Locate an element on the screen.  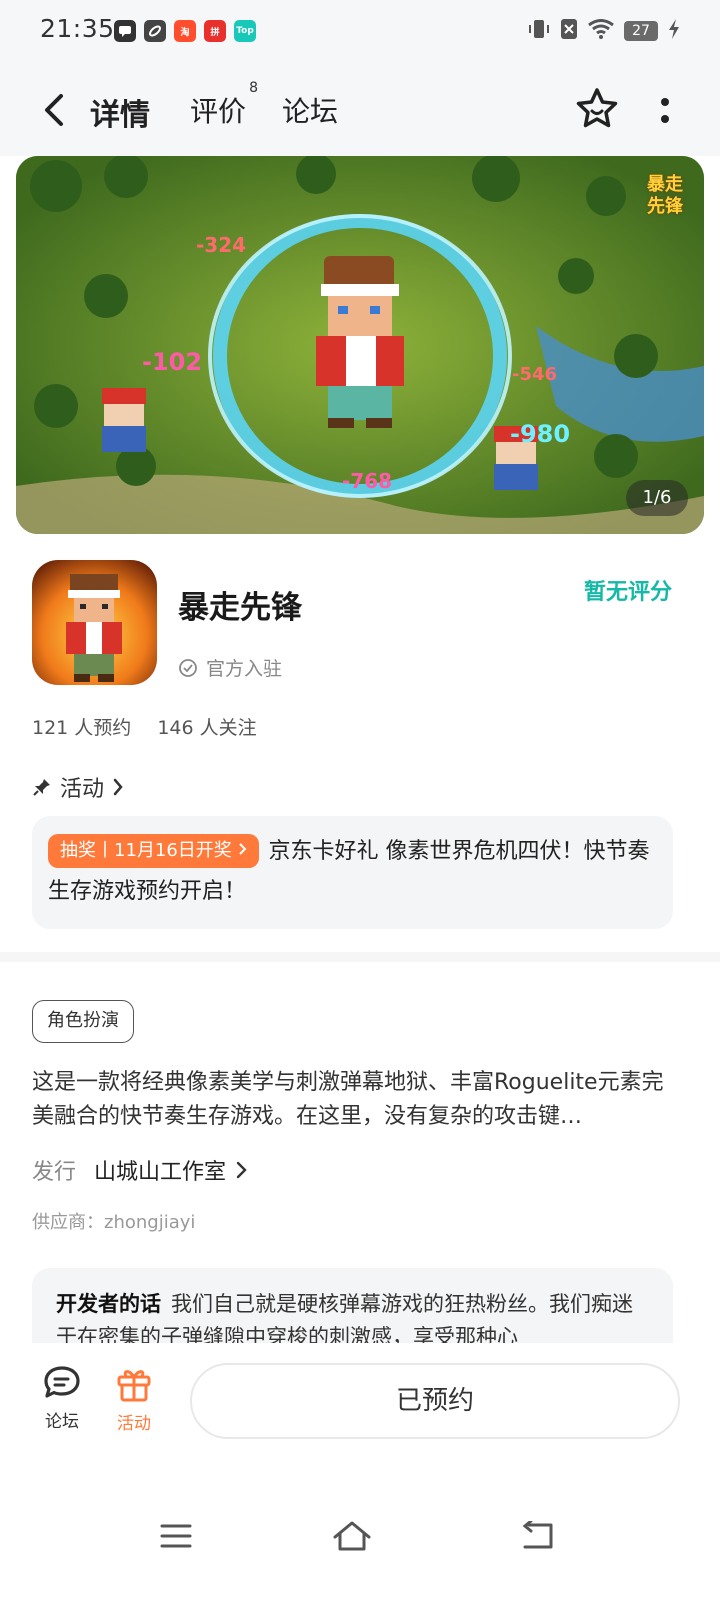
damage-number: -546 is located at coordinates (534, 374).